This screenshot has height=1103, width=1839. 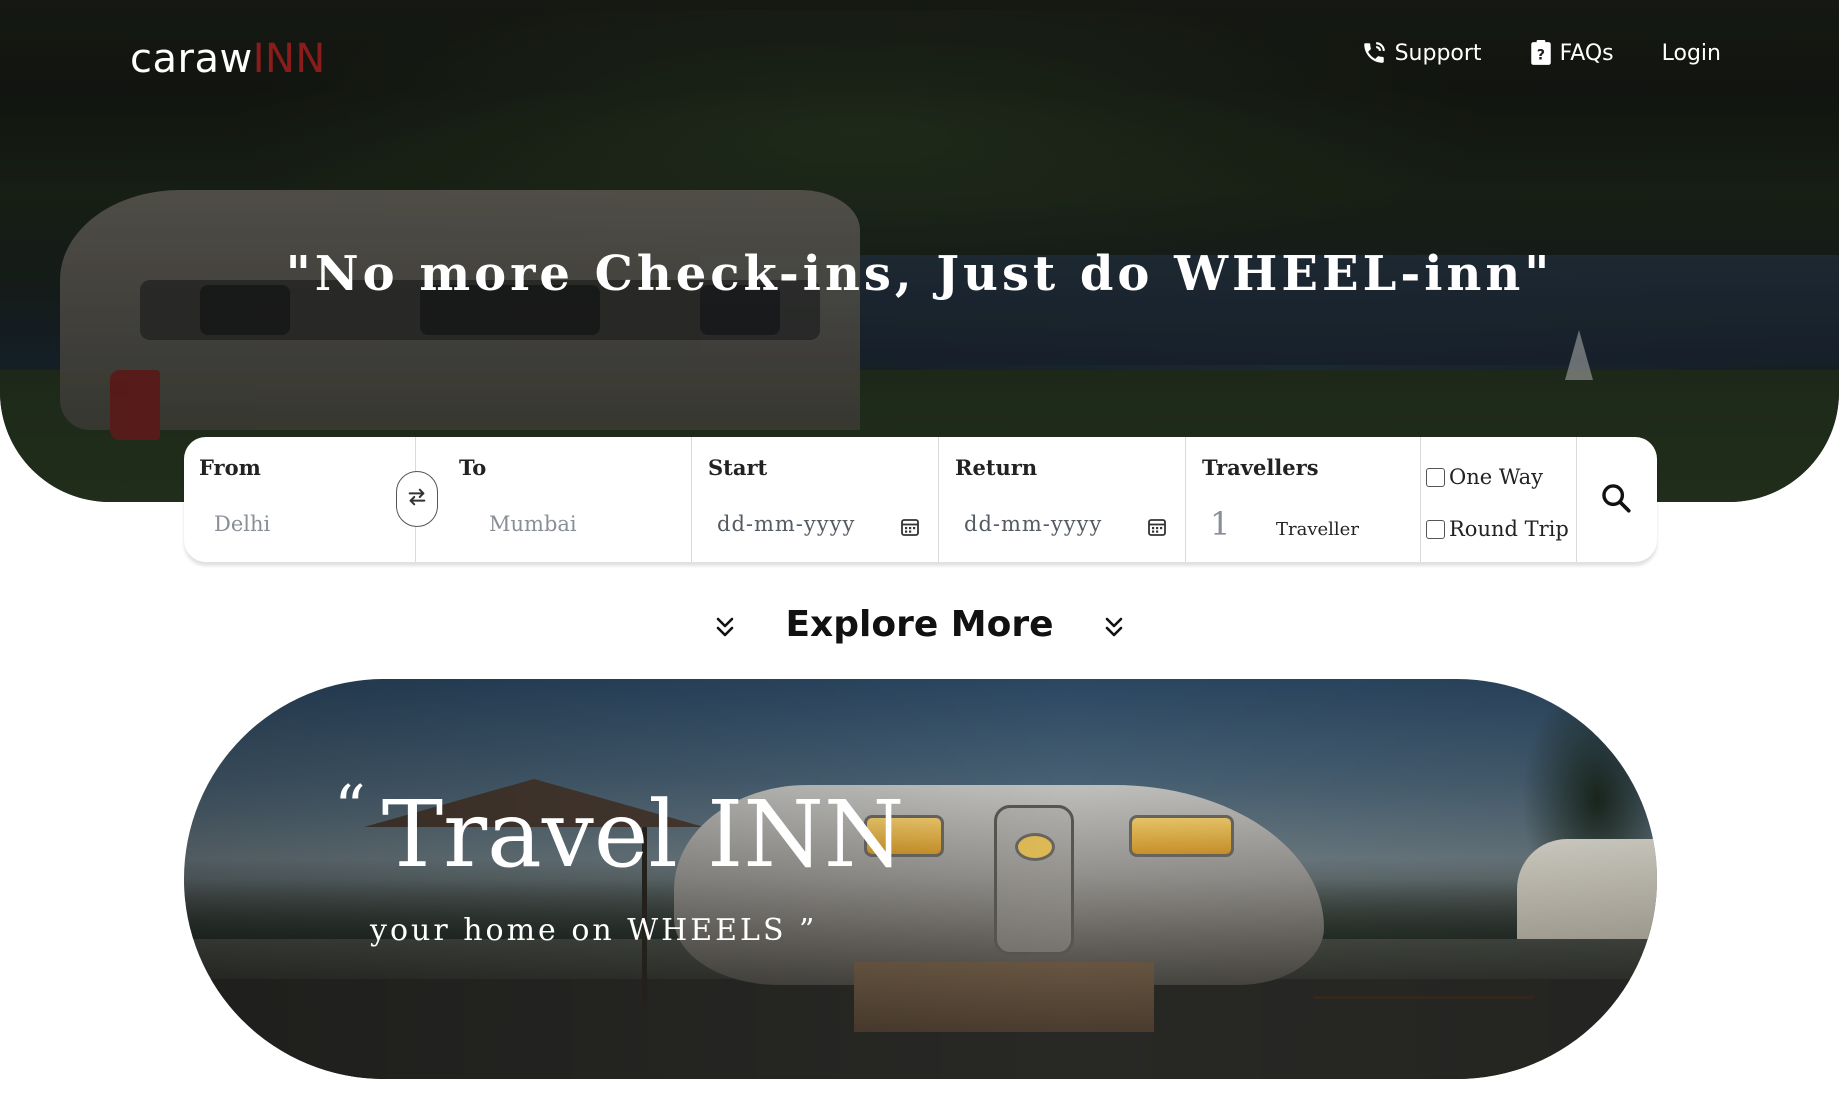 I want to click on swap-arrows-icon, so click(x=417, y=499).